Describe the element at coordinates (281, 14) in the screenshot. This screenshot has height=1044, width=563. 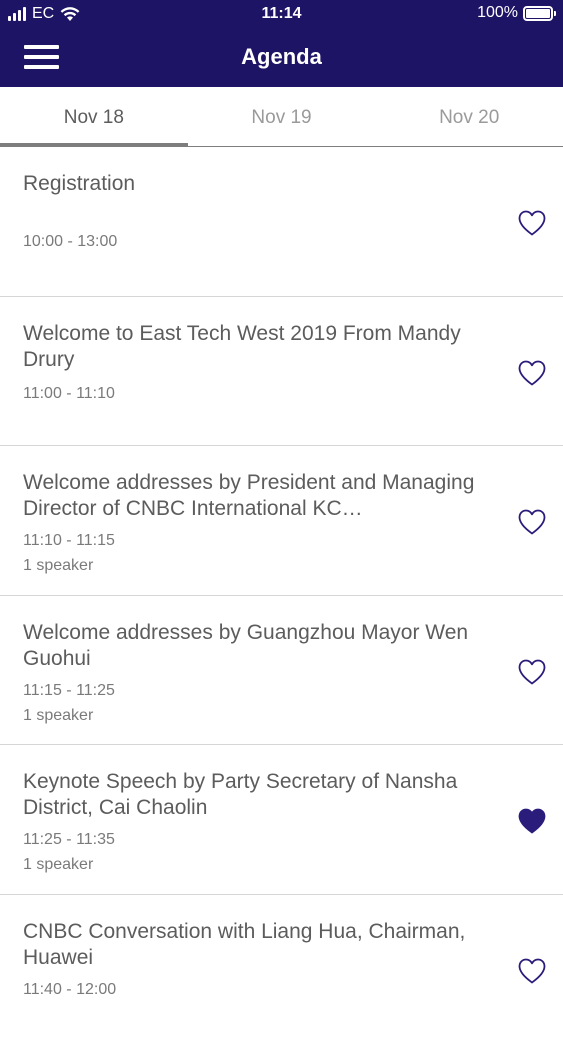
I see `status-bar: EC 11:14 100%` at that location.